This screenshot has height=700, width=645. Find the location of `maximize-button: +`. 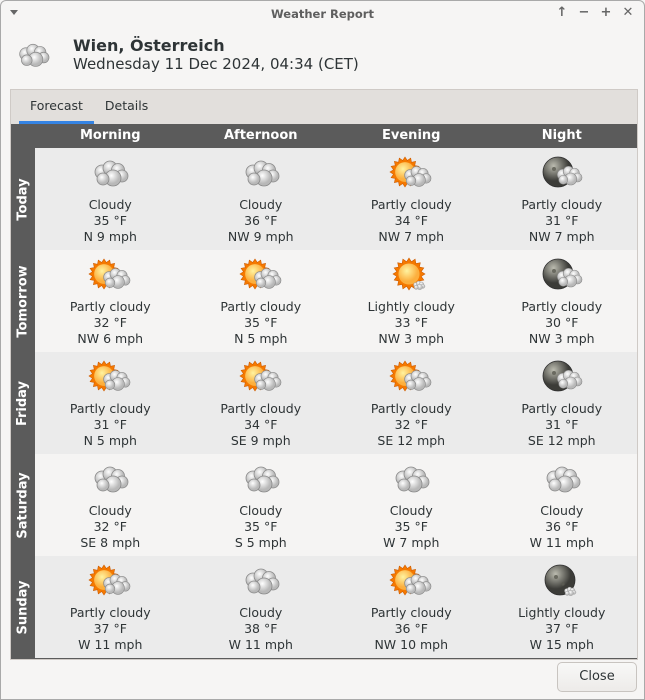

maximize-button: + is located at coordinates (606, 13).